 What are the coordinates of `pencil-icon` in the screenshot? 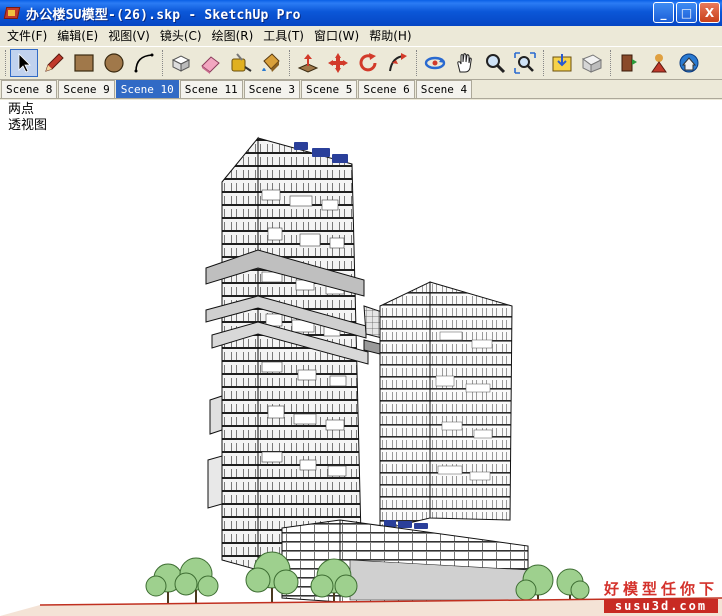 It's located at (54, 62).